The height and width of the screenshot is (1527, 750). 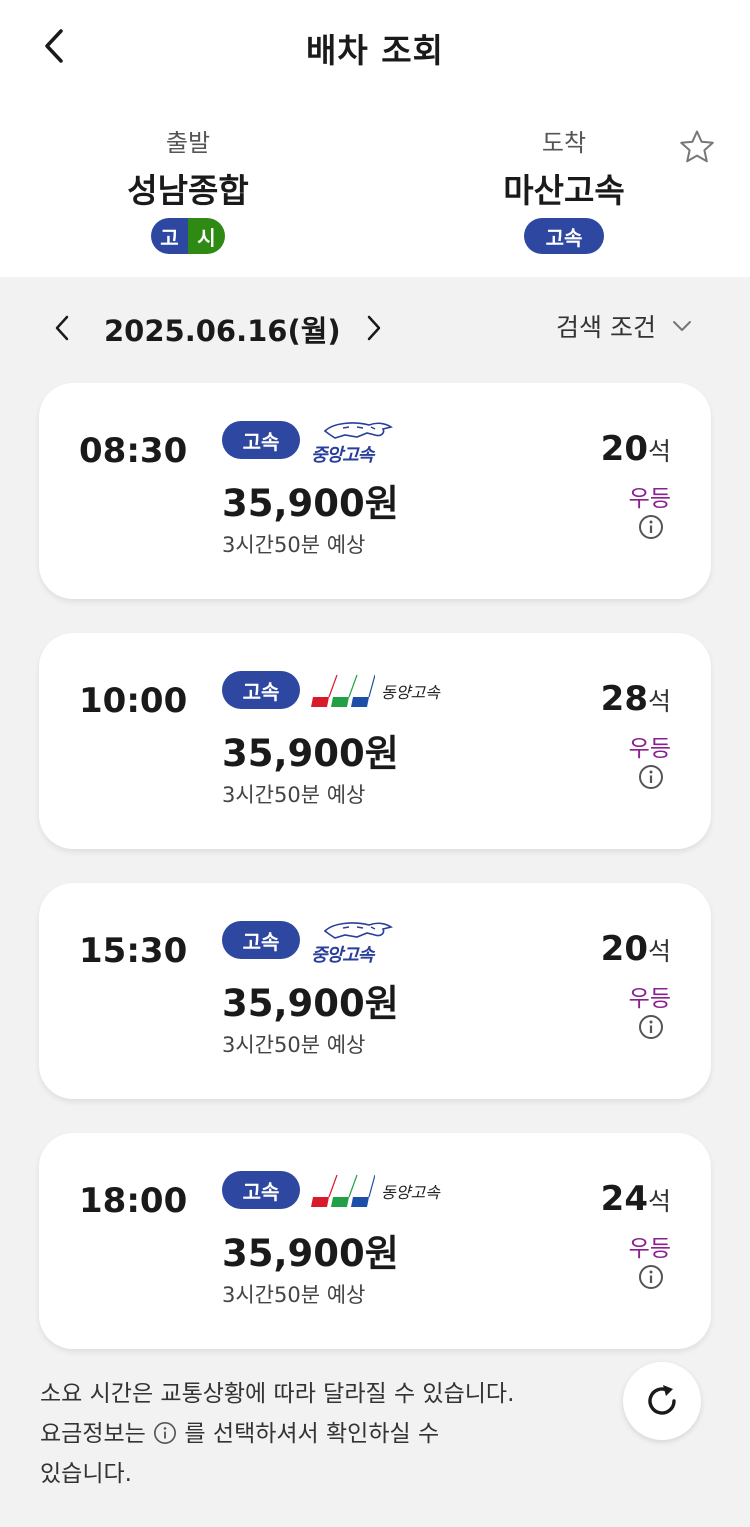 I want to click on departure-type-badge: 고 시, so click(x=188, y=236).